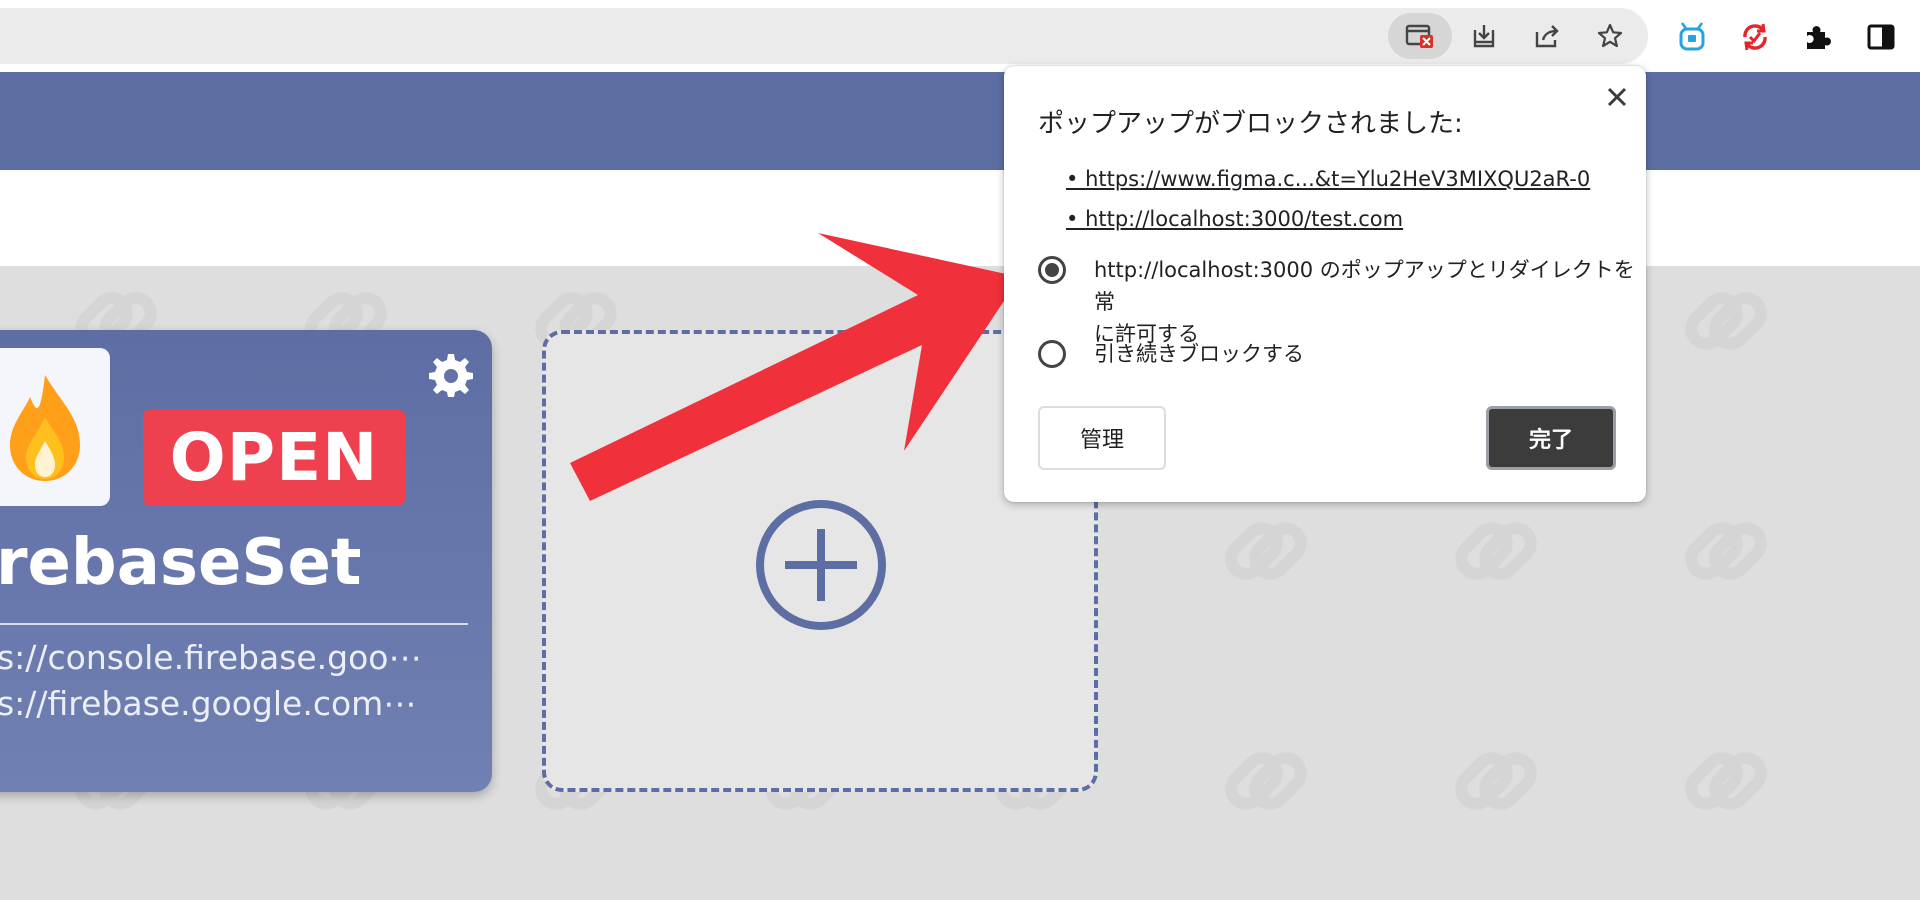 Image resolution: width=1920 pixels, height=900 pixels. I want to click on card-title: irebaseSet, so click(181, 563).